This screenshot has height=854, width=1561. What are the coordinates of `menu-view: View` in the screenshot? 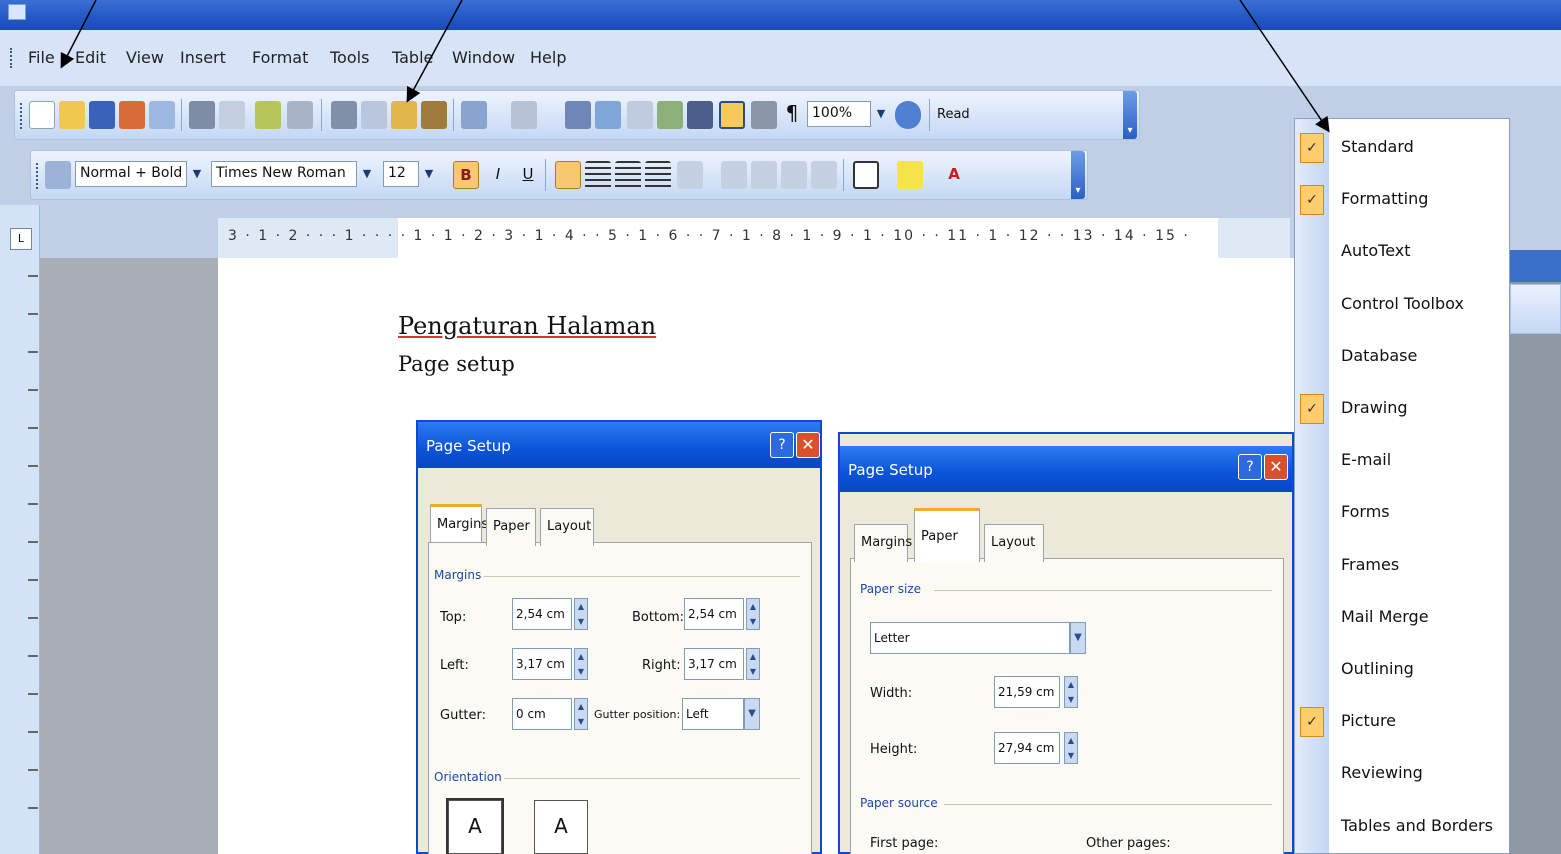 It's located at (145, 57).